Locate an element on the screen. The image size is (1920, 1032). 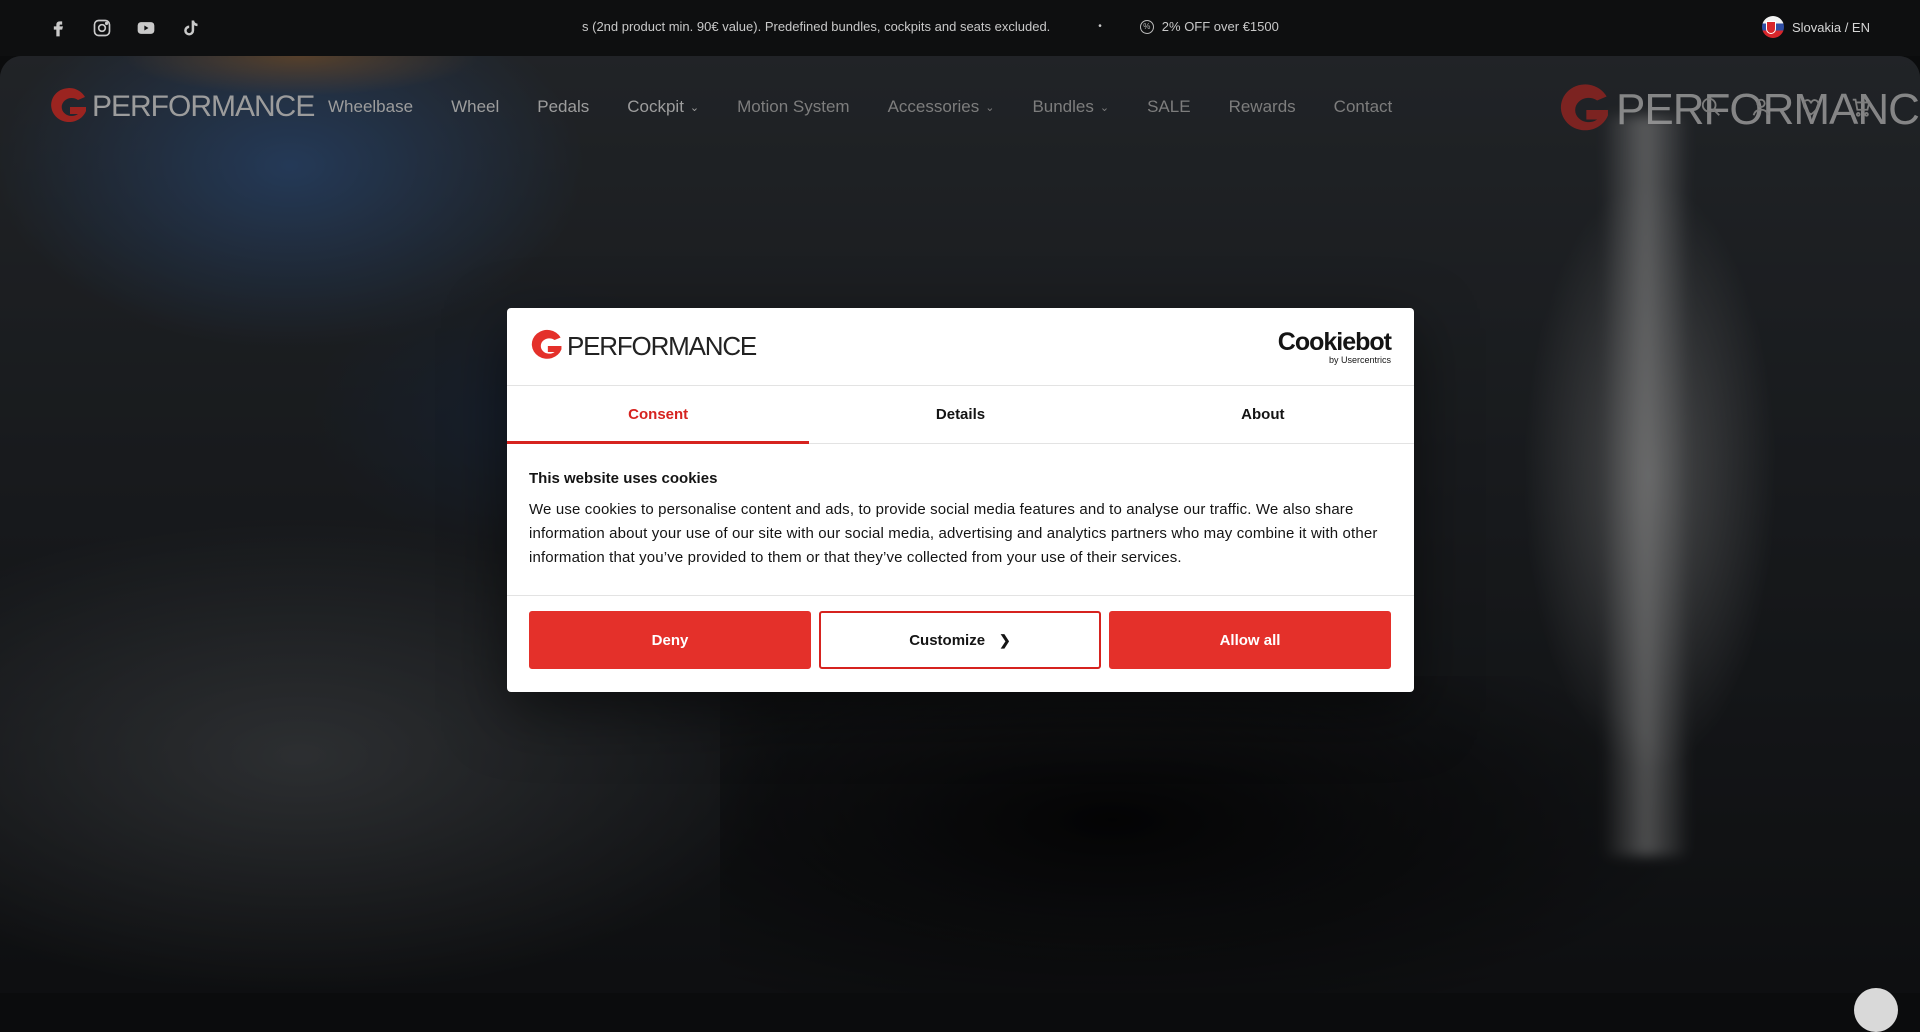
nav-label: Wheelbase is located at coordinates (371, 106).